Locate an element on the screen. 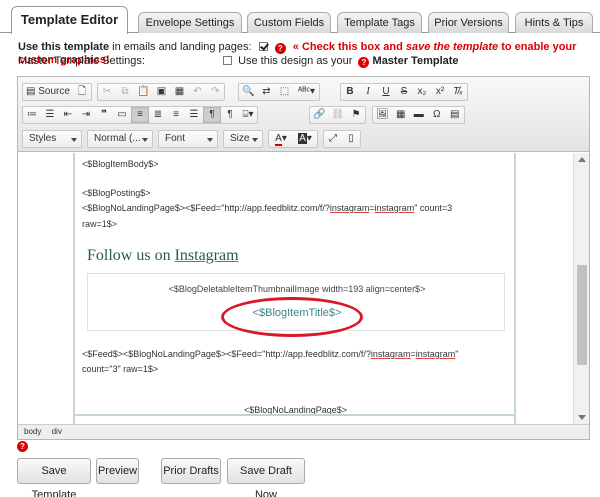 This screenshot has height=497, width=600. editing-group: 🔍 ⇄ ⬚ ᴬᴮᶜ▾ is located at coordinates (279, 92).